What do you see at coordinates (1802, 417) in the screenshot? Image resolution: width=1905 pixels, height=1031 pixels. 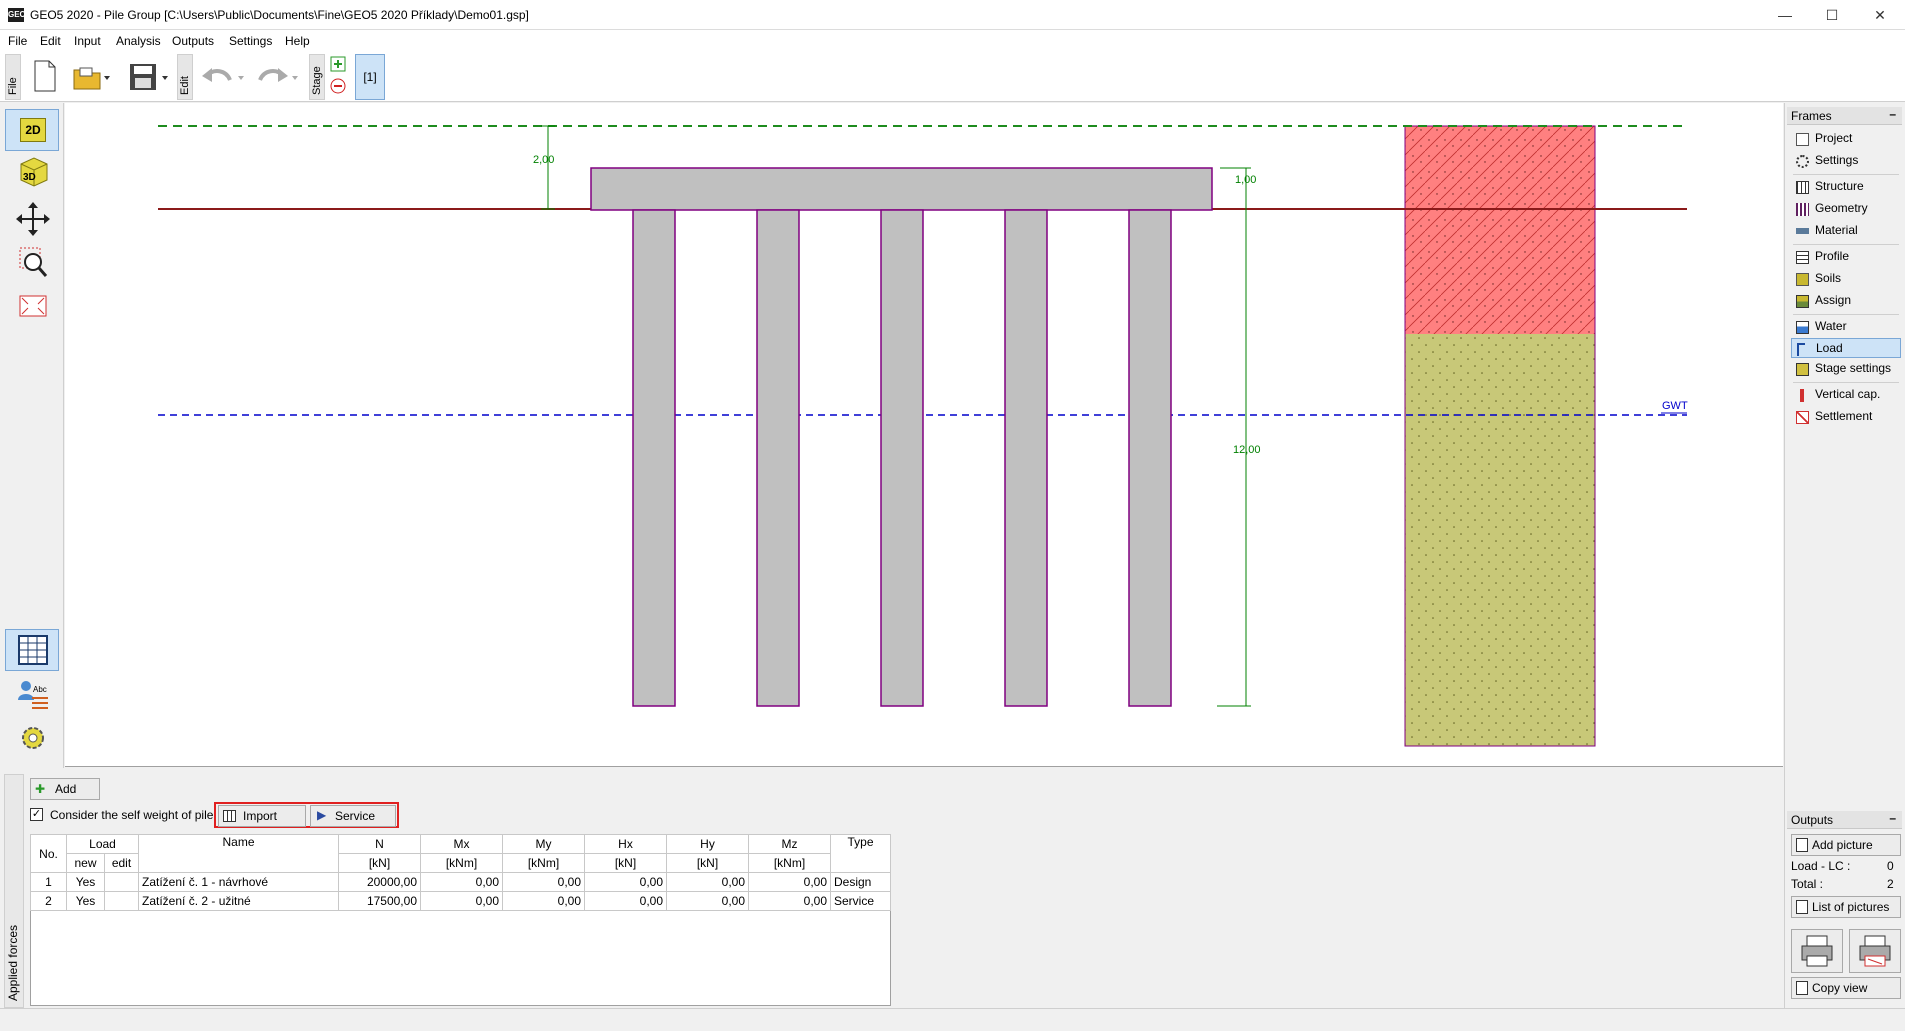 I see `settlement-icon` at bounding box center [1802, 417].